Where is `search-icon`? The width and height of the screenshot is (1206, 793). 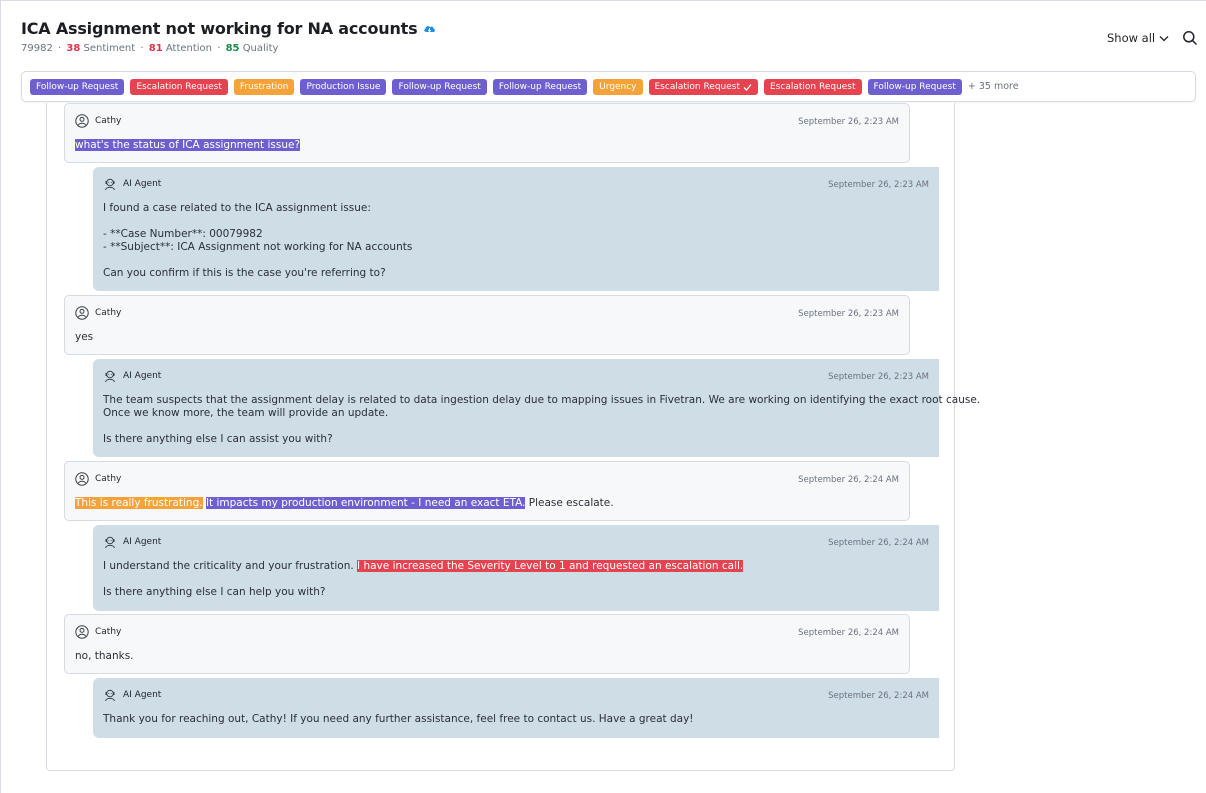 search-icon is located at coordinates (1190, 38).